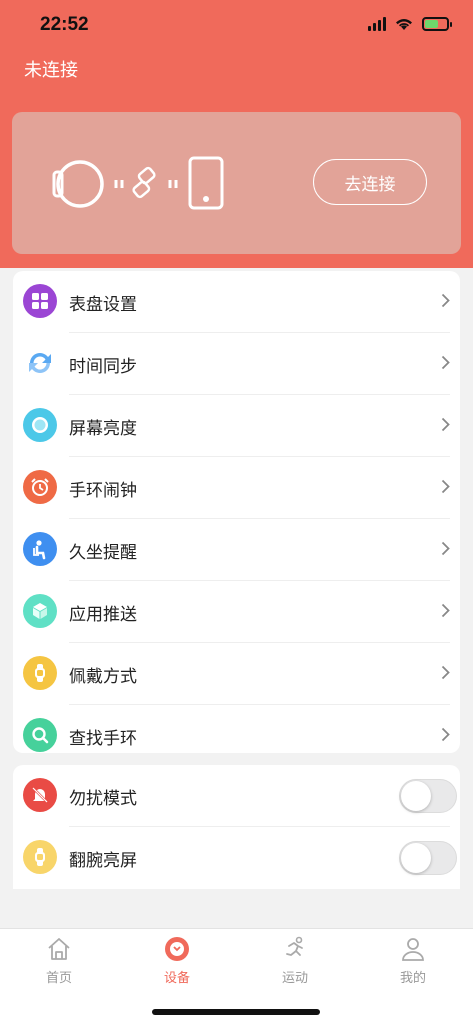 The width and height of the screenshot is (473, 1024). I want to click on status-time: 22:52, so click(64, 24).